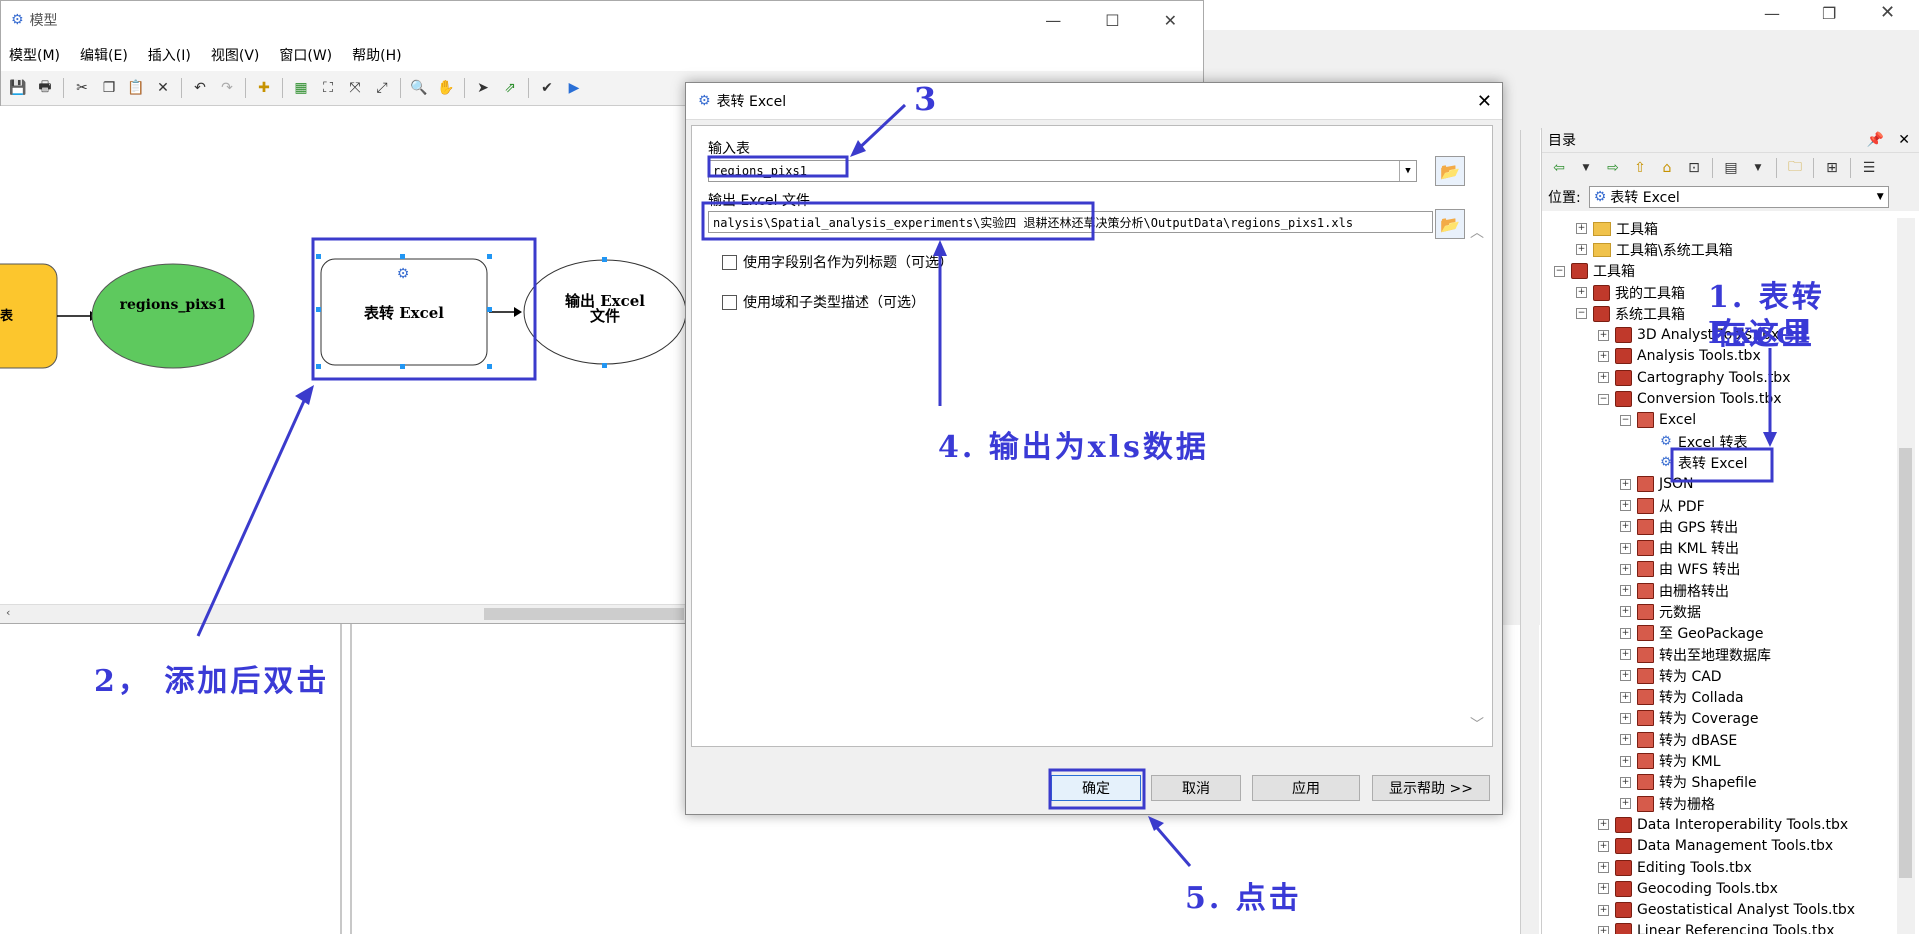  I want to click on annotation-step3: 3, so click(927, 99).